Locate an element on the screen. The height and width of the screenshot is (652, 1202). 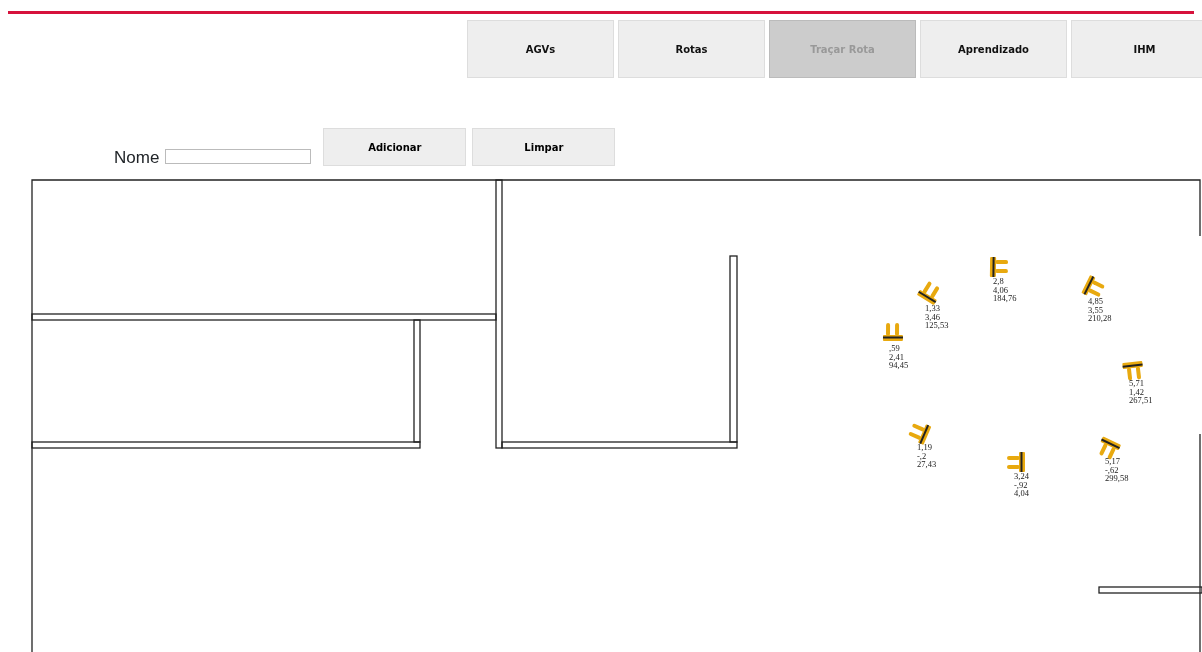
agv-coordinates: 1,33 3,46 125,53 is located at coordinates (937, 317).